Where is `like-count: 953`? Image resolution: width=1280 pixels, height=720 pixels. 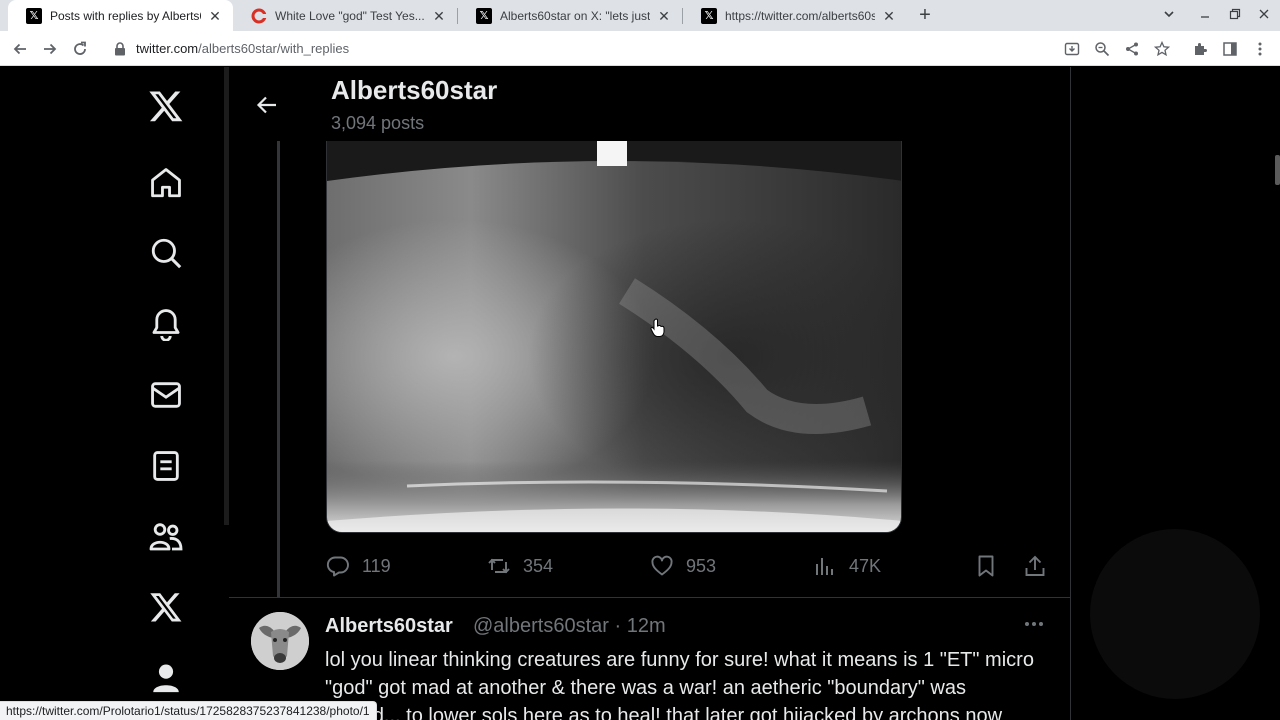 like-count: 953 is located at coordinates (701, 565).